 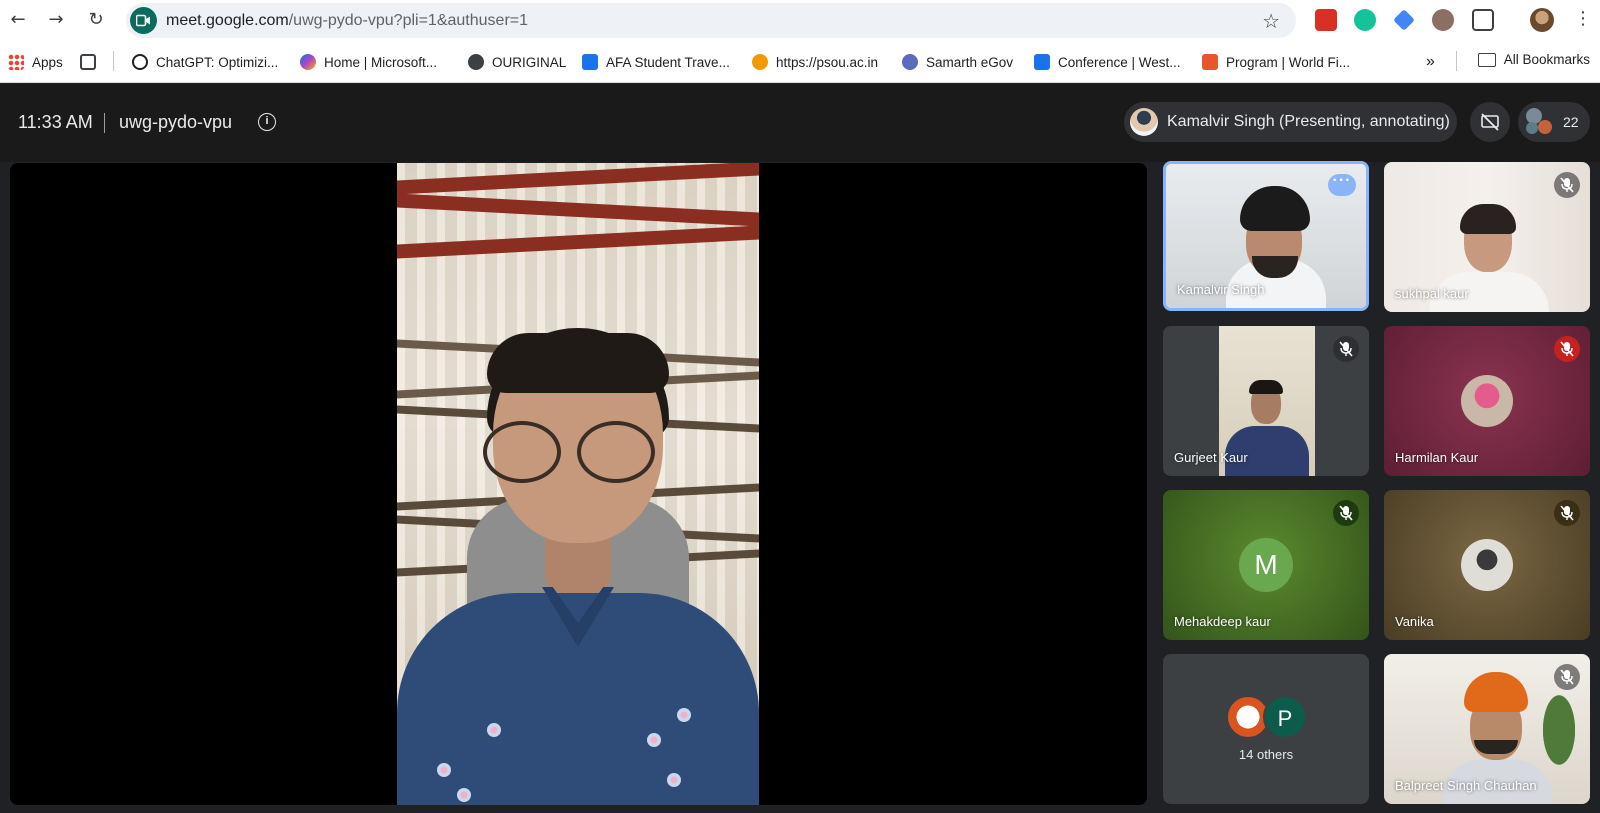 I want to click on extensions-puzzle-icon, so click(x=1483, y=20).